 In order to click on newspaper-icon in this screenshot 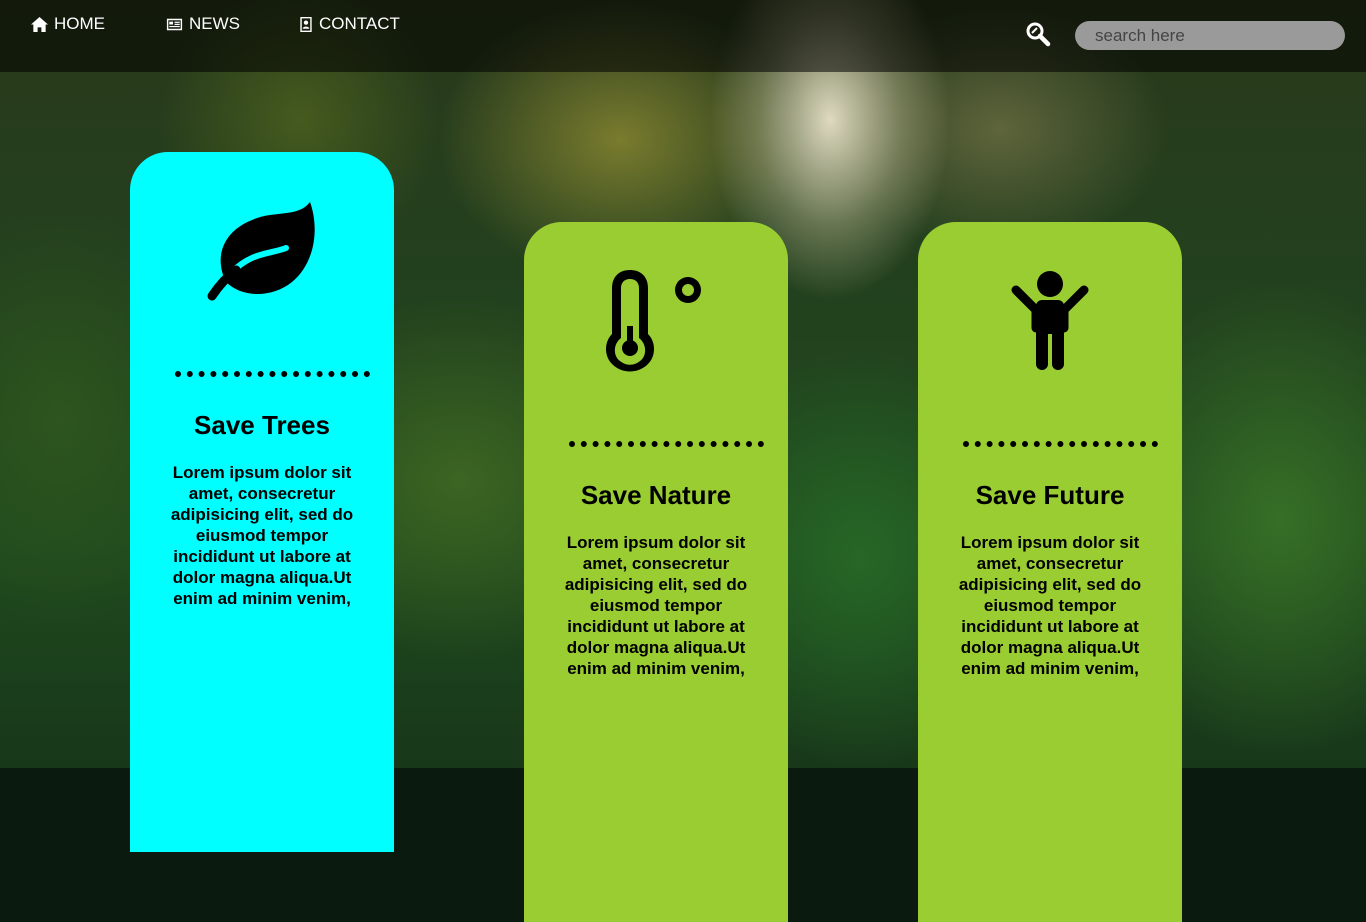, I will do `click(174, 24)`.